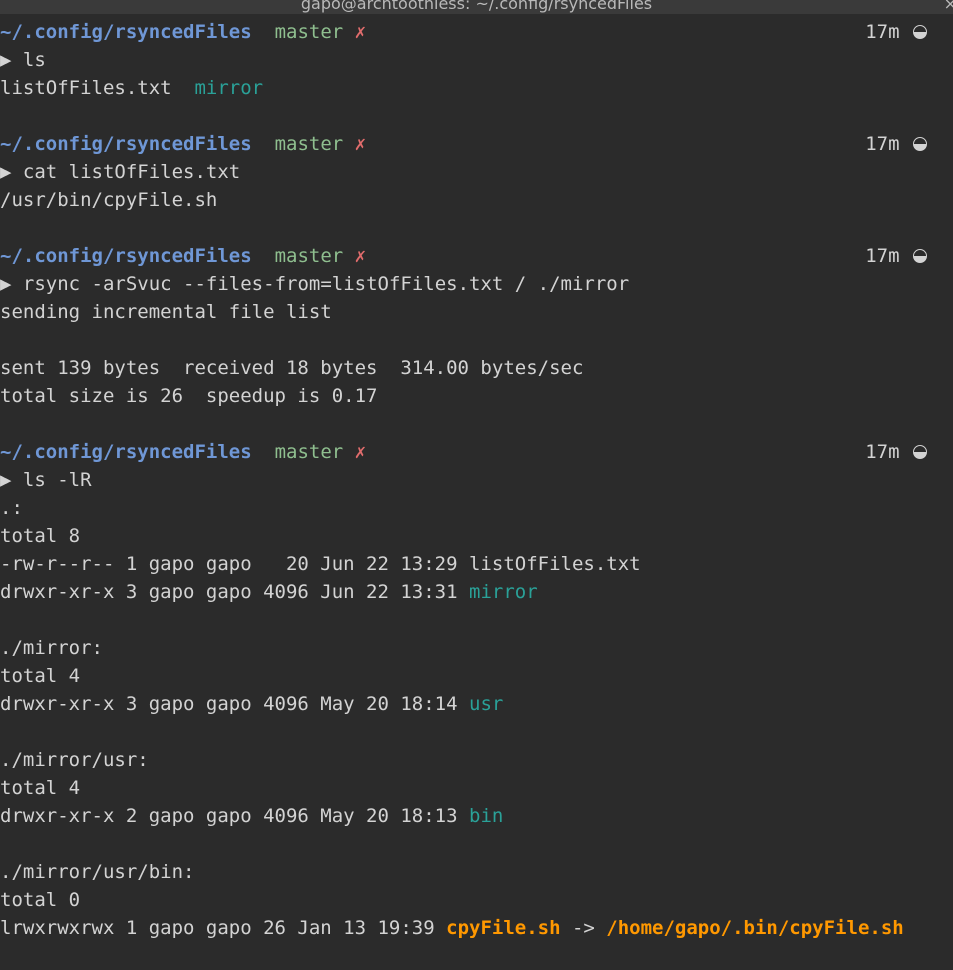 The image size is (953, 970). What do you see at coordinates (166, 312) in the screenshot?
I see `output-text: sending incremental file list` at bounding box center [166, 312].